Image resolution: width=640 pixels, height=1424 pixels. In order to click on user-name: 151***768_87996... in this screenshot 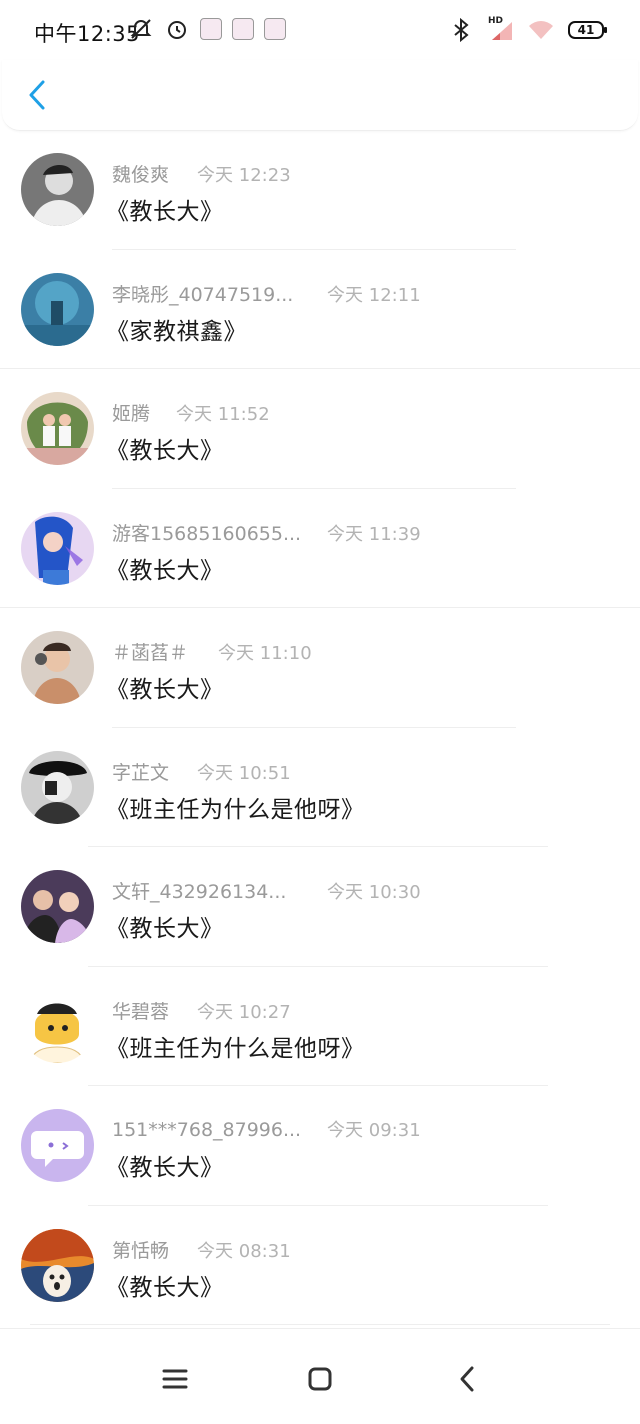, I will do `click(216, 1130)`.